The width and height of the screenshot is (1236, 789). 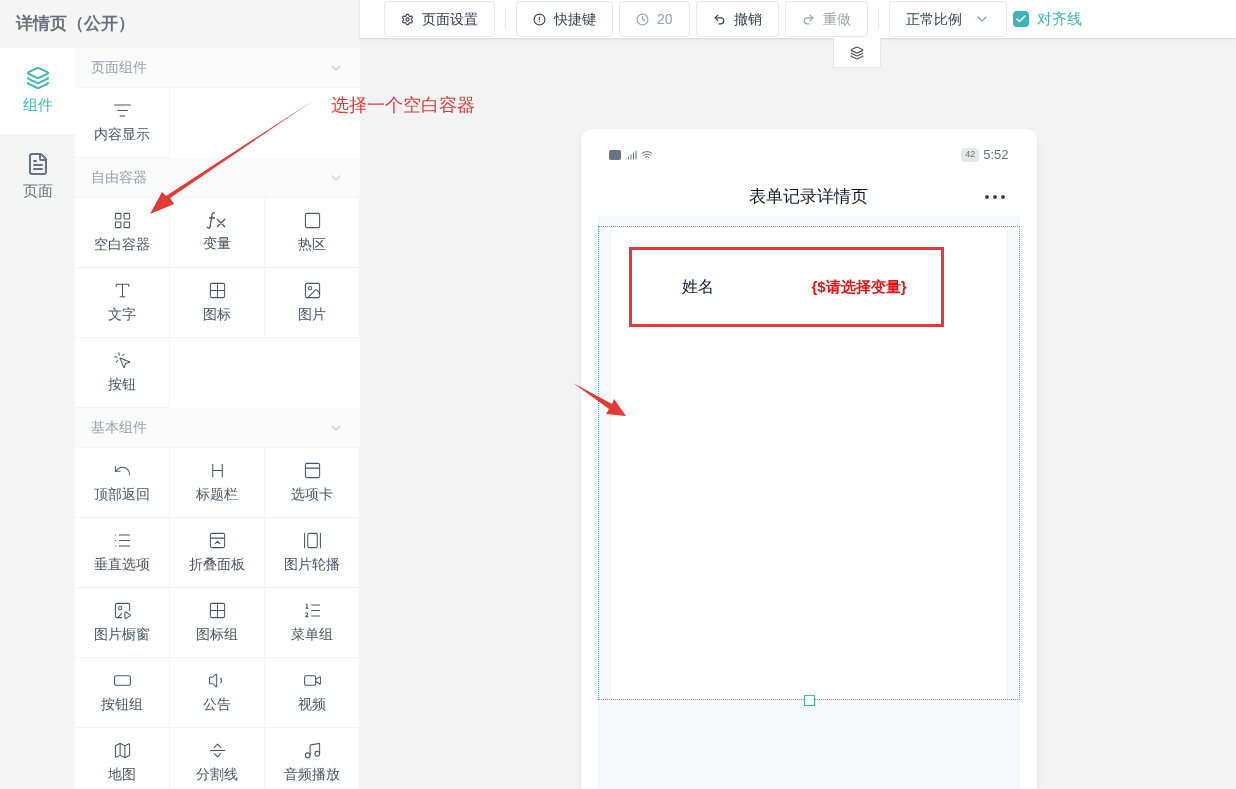 What do you see at coordinates (698, 287) in the screenshot?
I see `field-label: 姓名` at bounding box center [698, 287].